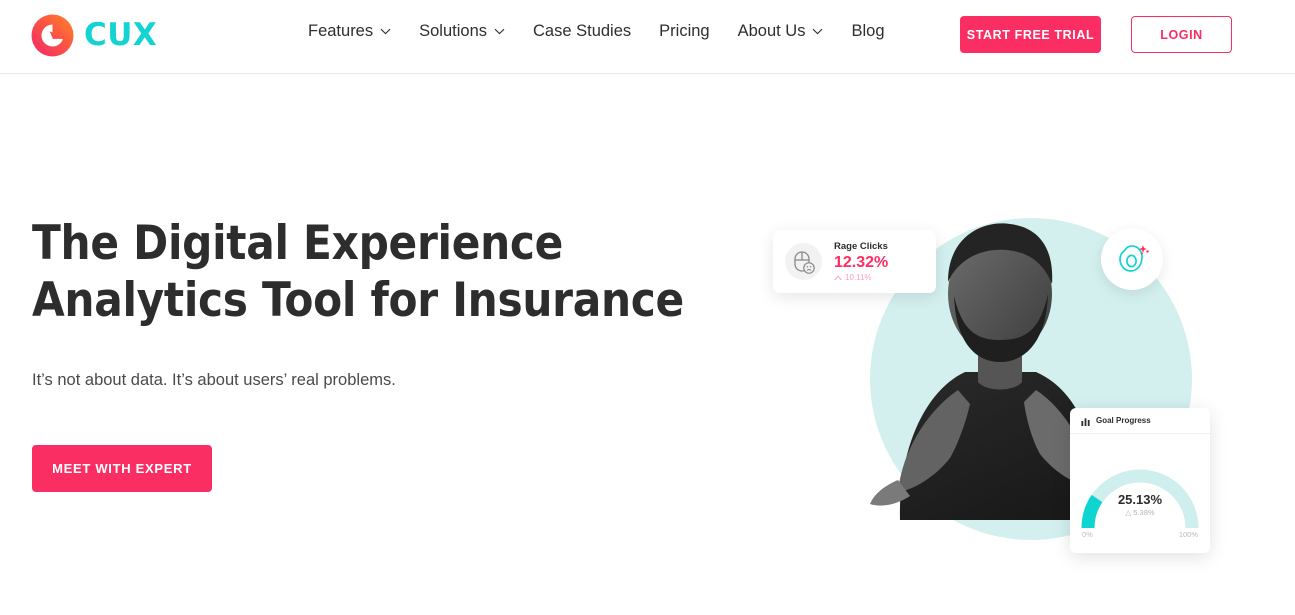  What do you see at coordinates (298, 243) in the screenshot?
I see `page-title-line-1: The Digital Experience` at bounding box center [298, 243].